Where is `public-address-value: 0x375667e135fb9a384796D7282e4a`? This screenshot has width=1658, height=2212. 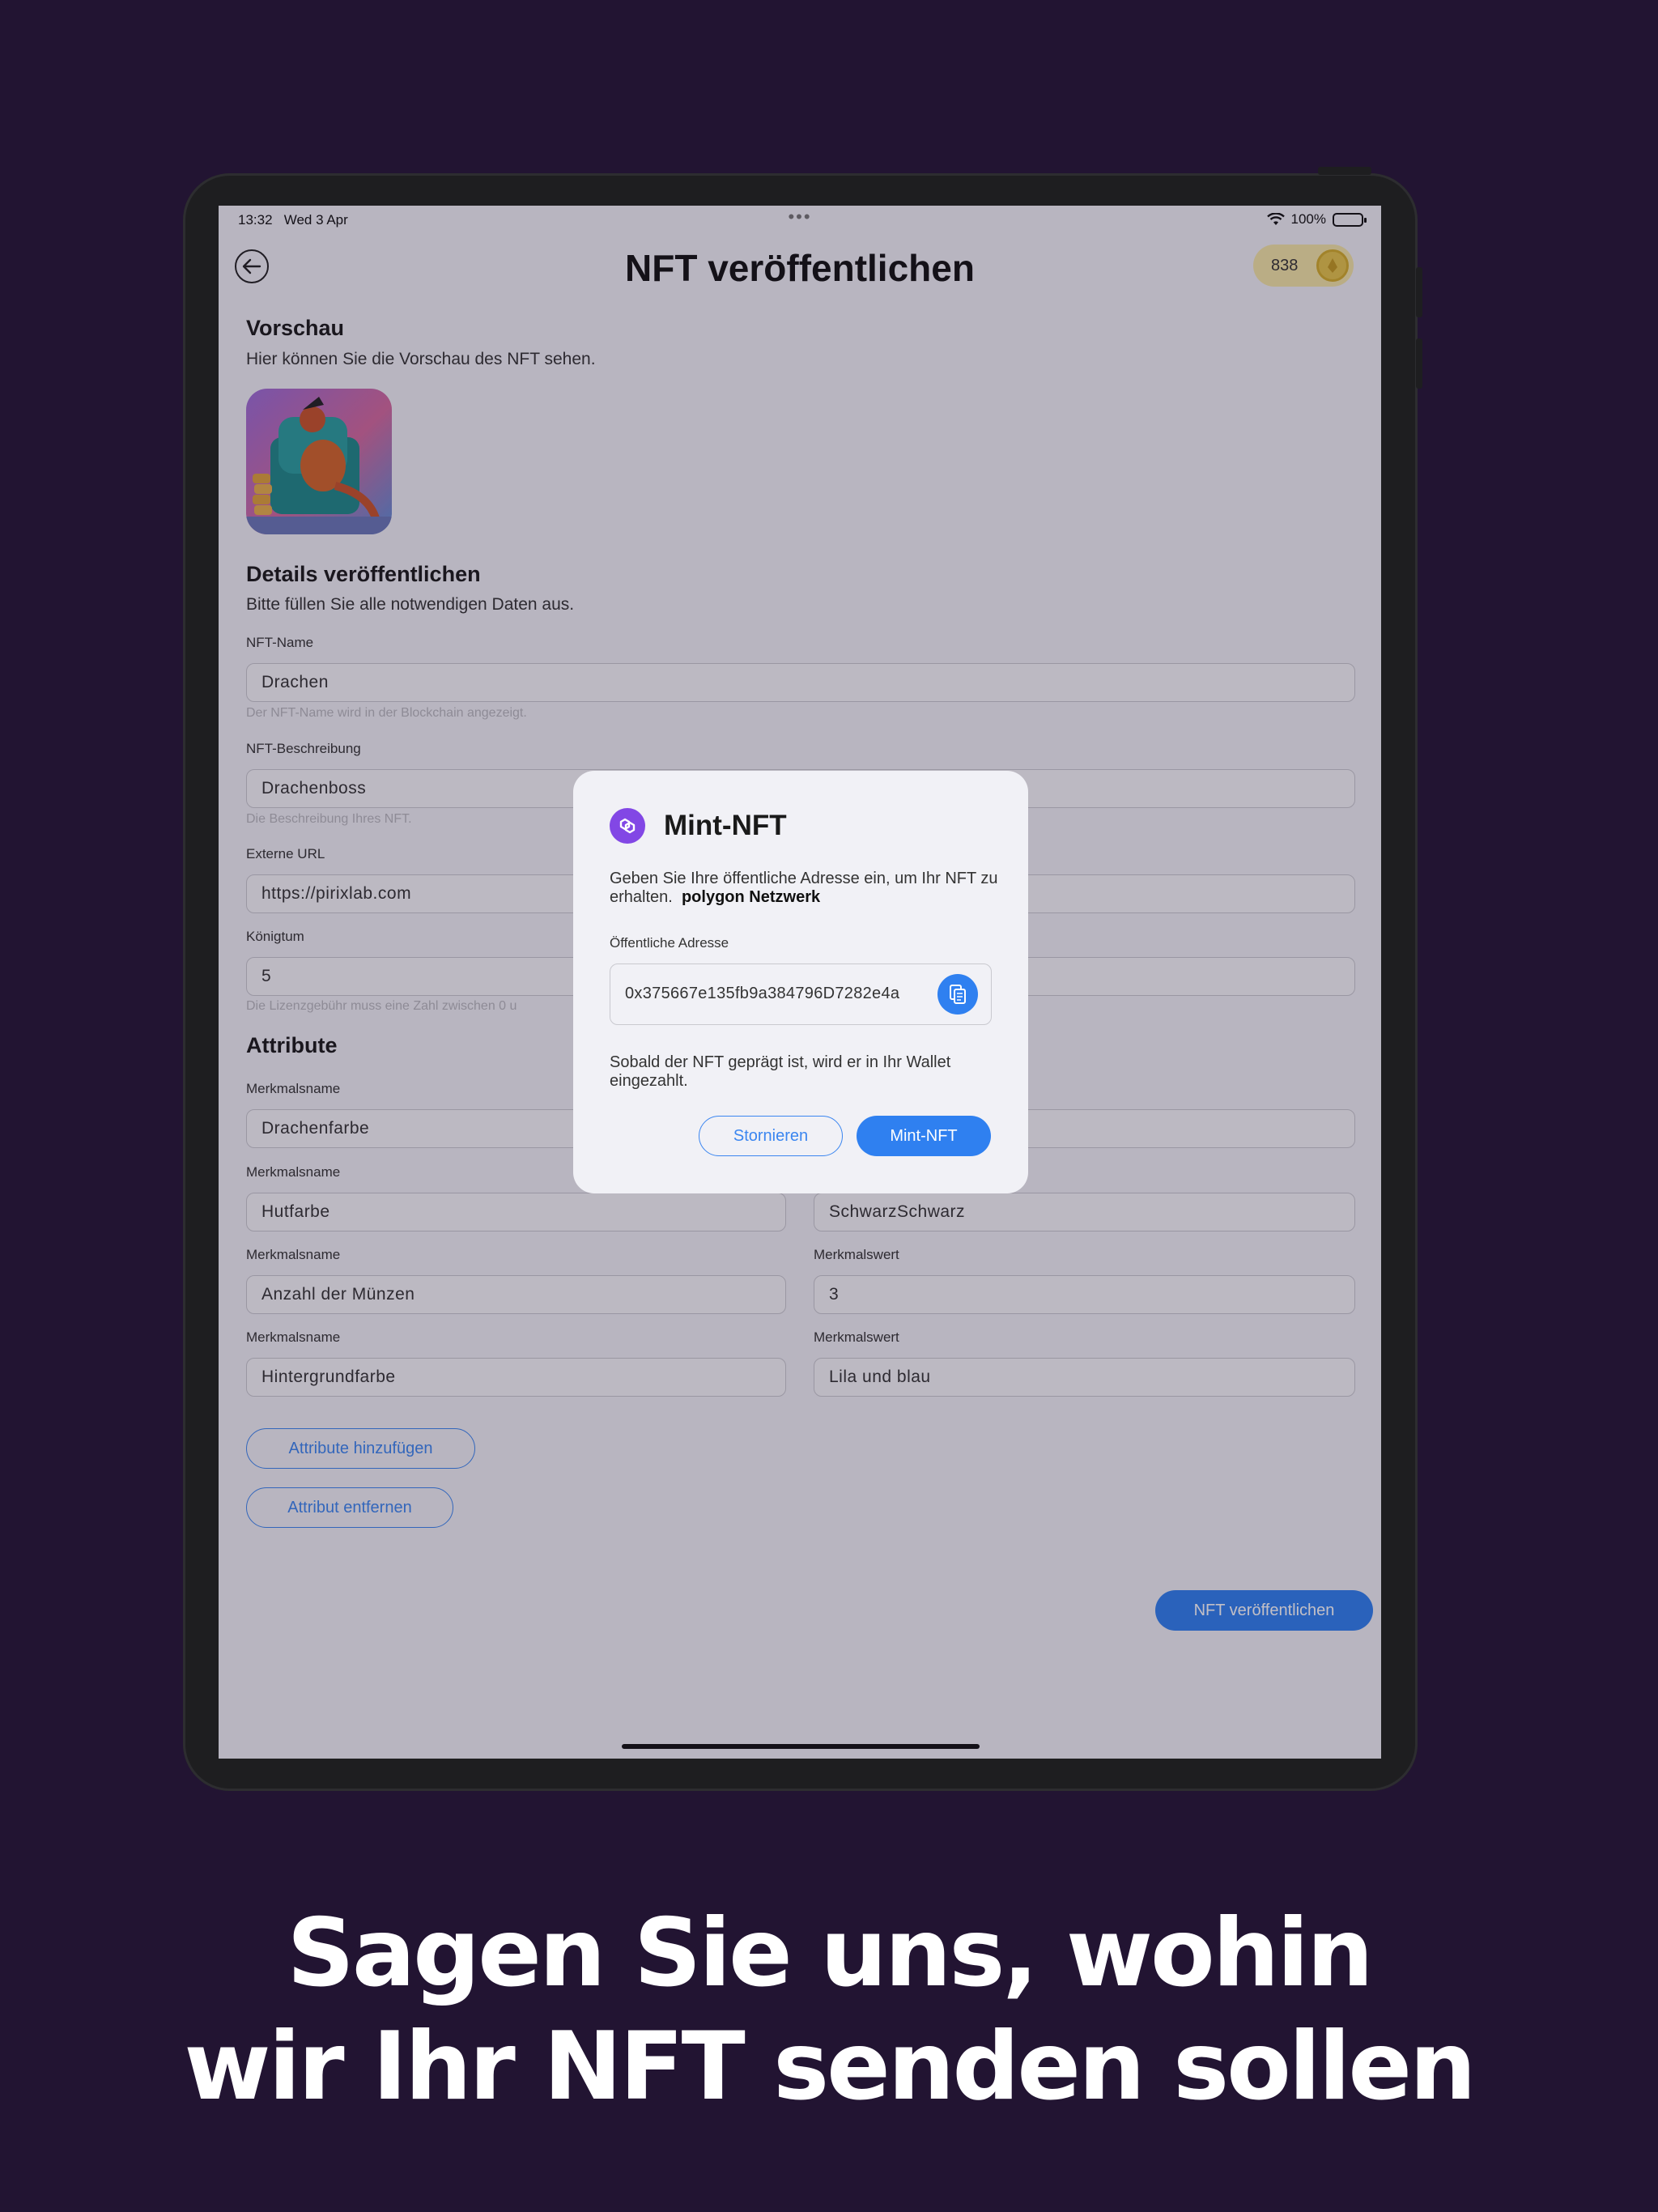 public-address-value: 0x375667e135fb9a384796D7282e4a is located at coordinates (762, 994).